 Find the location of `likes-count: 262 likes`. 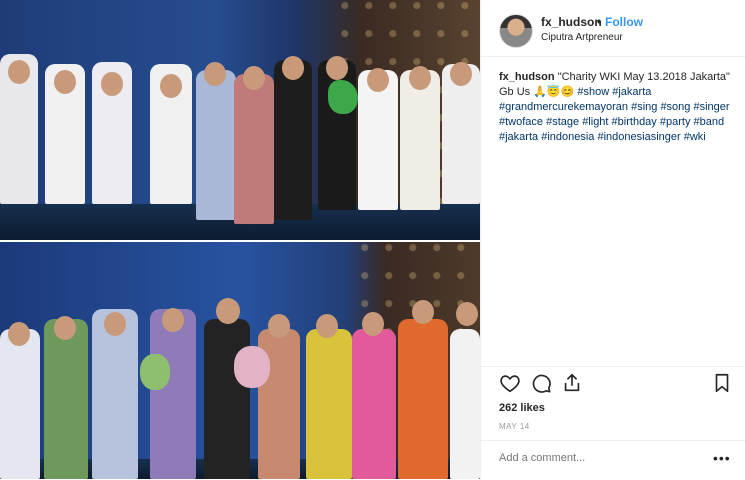

likes-count: 262 likes is located at coordinates (522, 408).